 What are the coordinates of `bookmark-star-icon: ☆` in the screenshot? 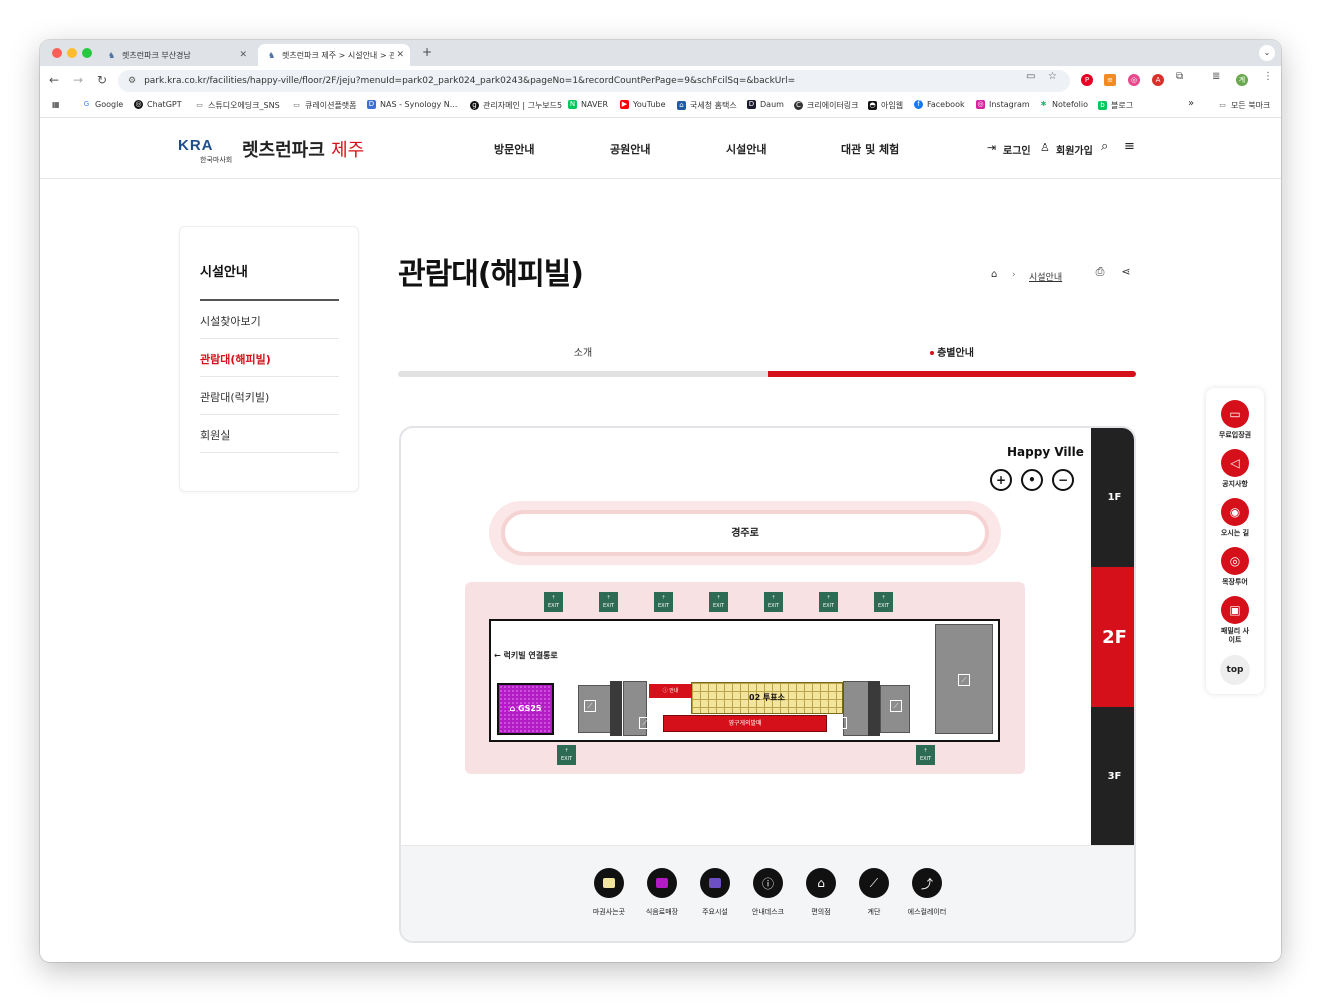 It's located at (1052, 76).